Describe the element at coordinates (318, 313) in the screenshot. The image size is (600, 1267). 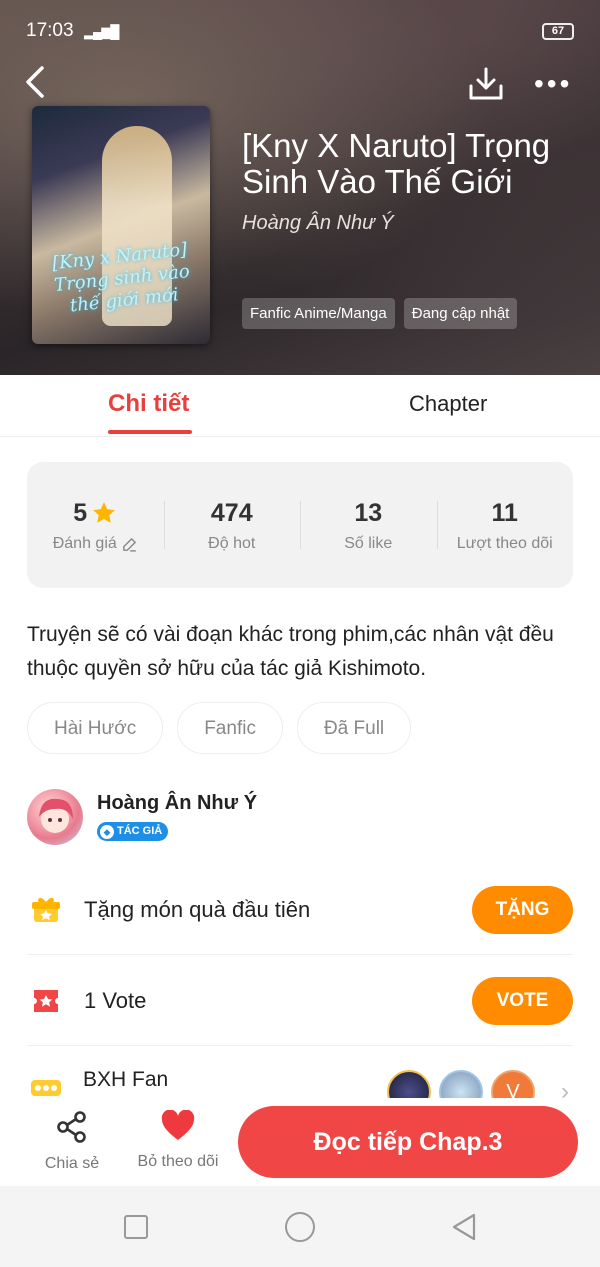
I see `tag-category: Fanfic Anime/Manga` at that location.